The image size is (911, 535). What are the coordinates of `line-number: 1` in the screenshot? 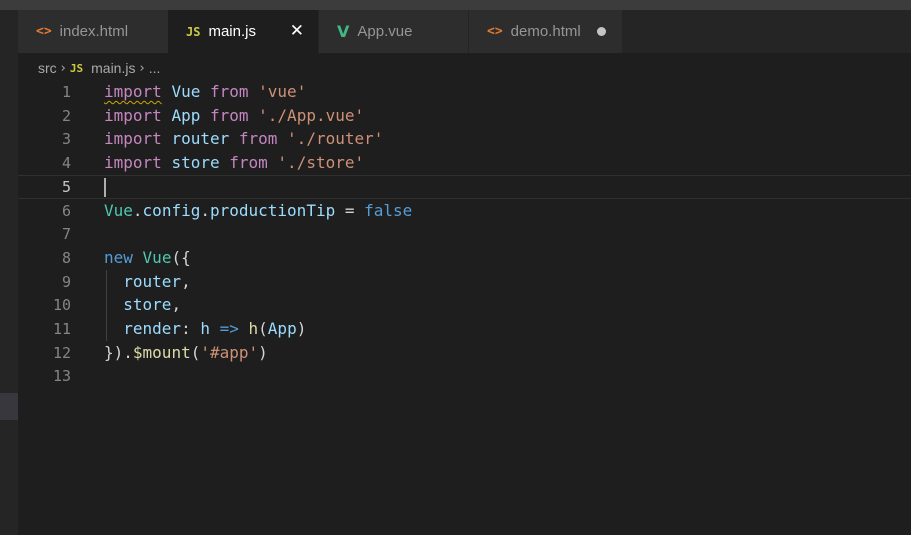 It's located at (66, 92).